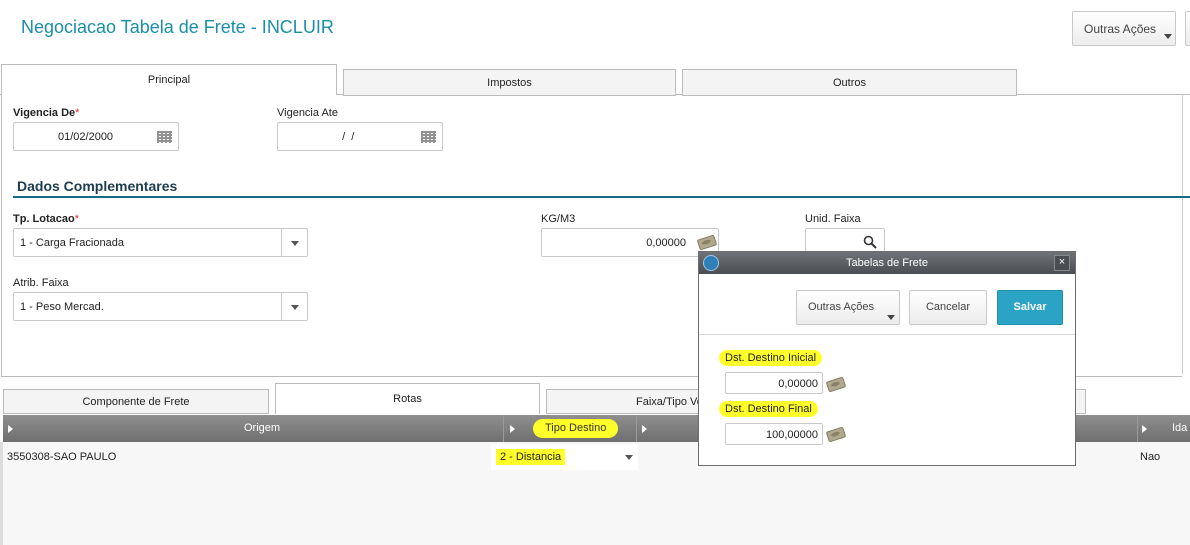 This screenshot has width=1190, height=545. I want to click on search-icon, so click(870, 242).